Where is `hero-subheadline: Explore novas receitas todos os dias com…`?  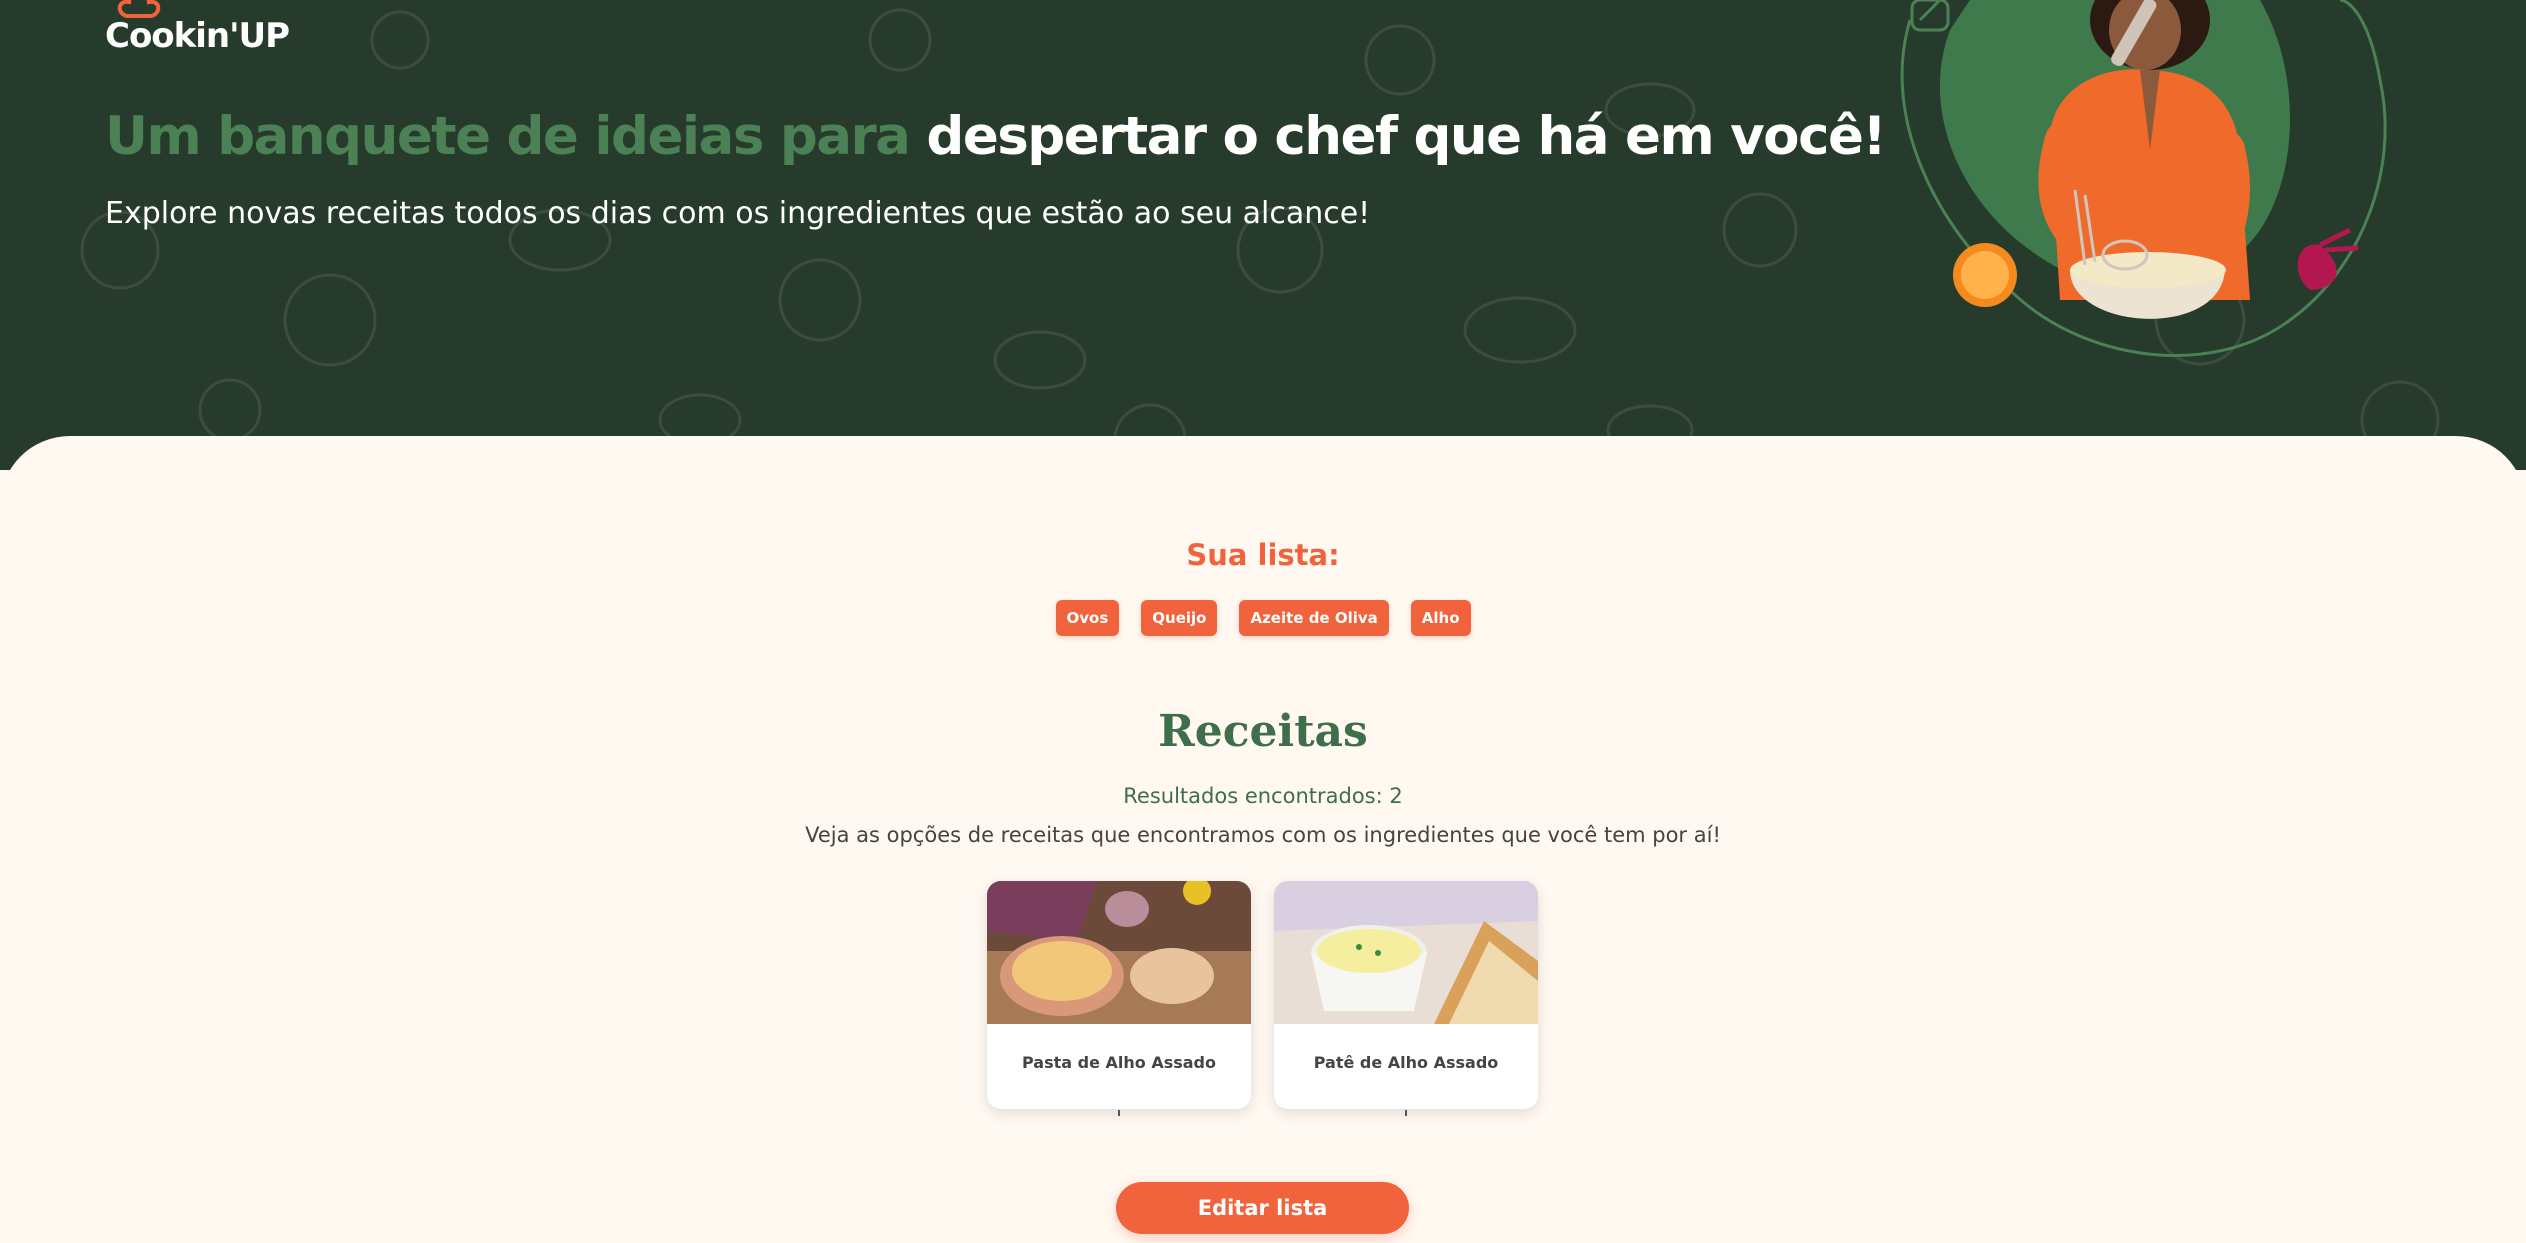
hero-subheadline: Explore novas receitas todos os dias com… is located at coordinates (738, 213).